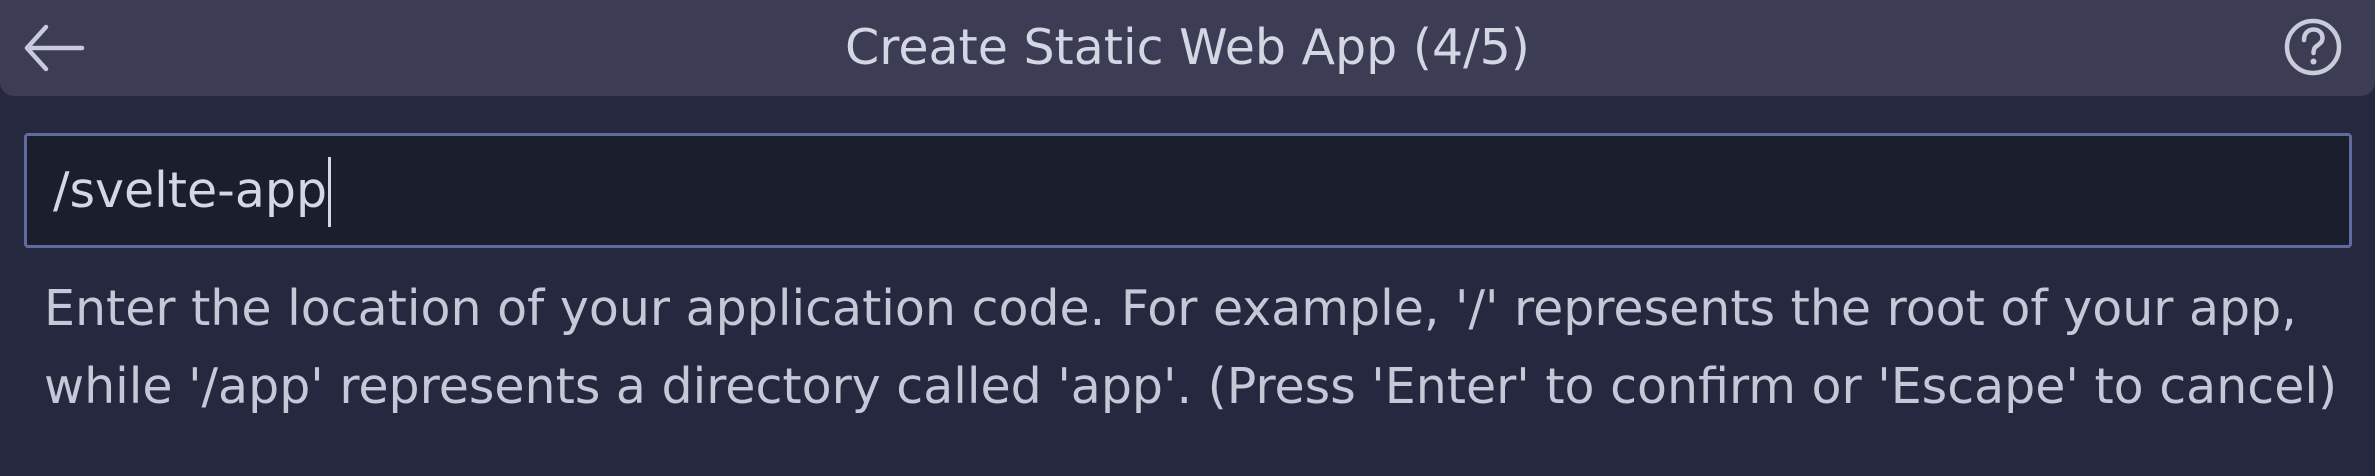 The width and height of the screenshot is (2375, 476). I want to click on help-button, so click(2313, 47).